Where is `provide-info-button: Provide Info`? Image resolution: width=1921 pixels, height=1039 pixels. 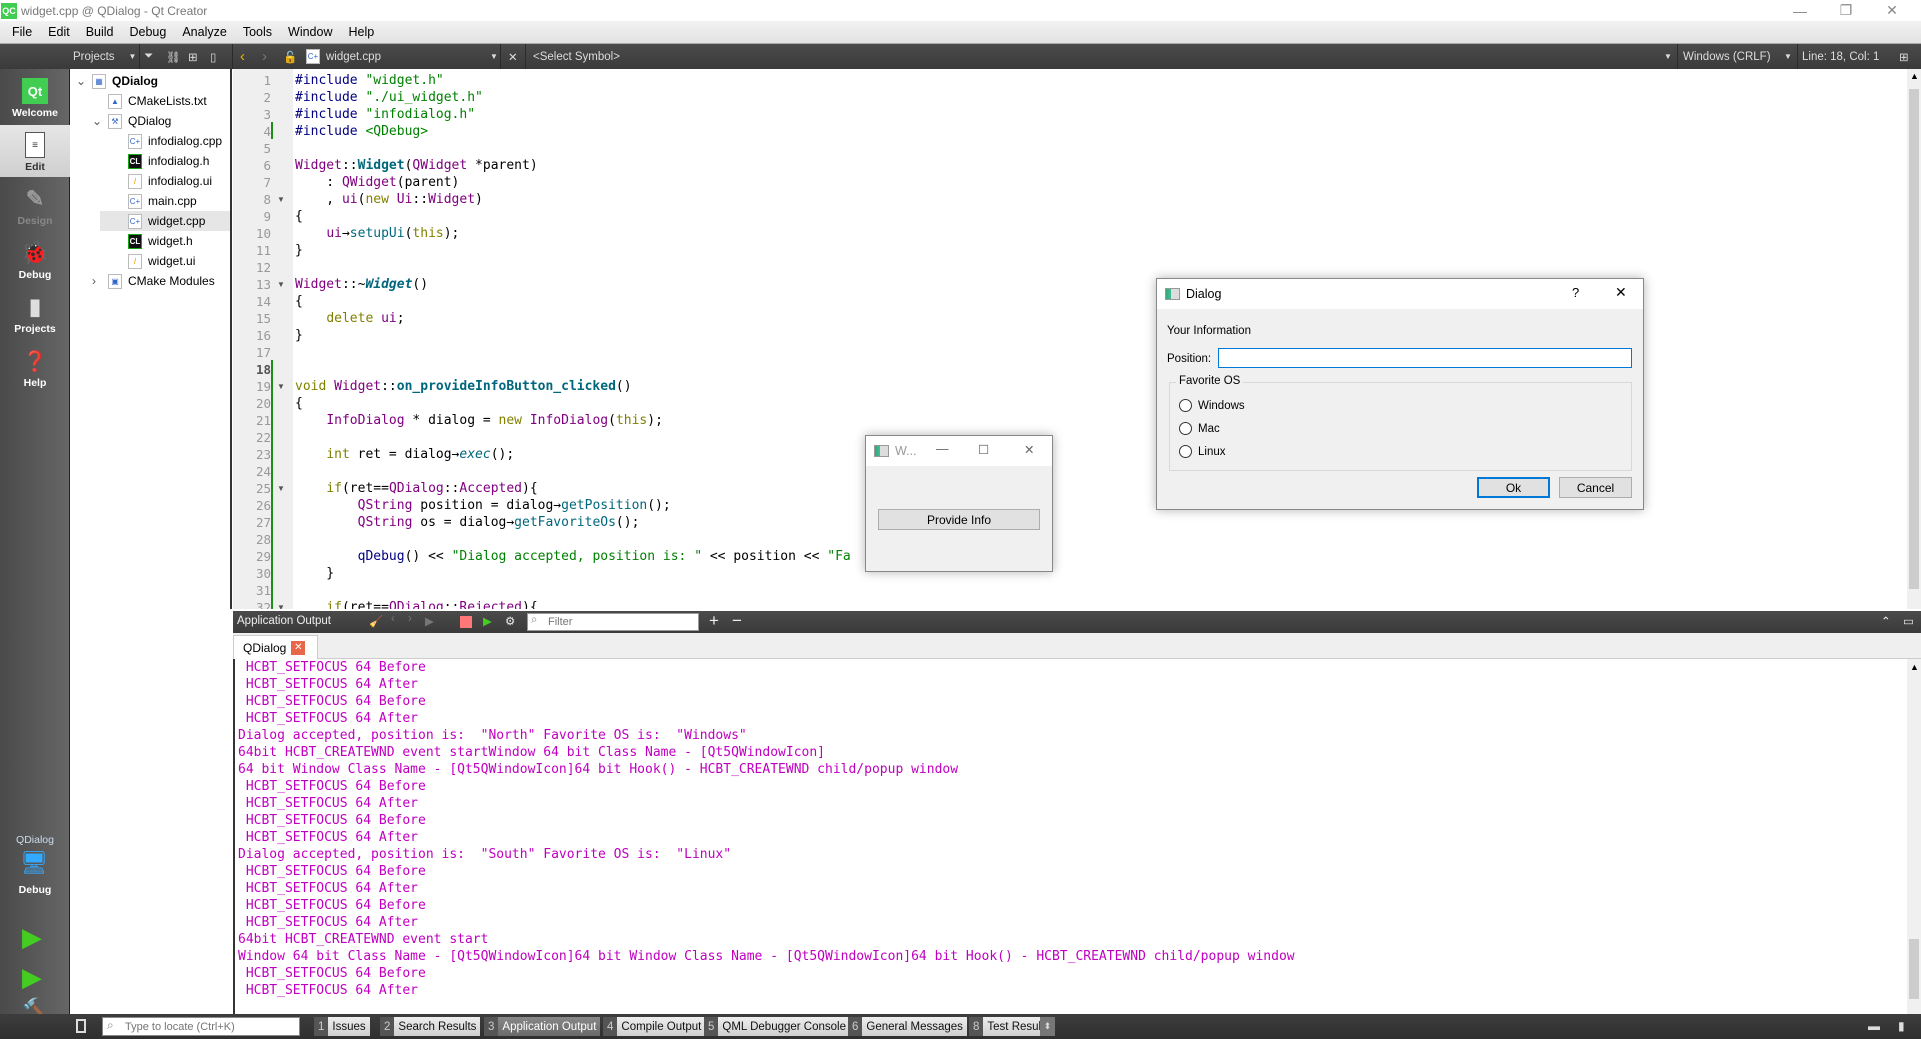
provide-info-button: Provide Info is located at coordinates (959, 519).